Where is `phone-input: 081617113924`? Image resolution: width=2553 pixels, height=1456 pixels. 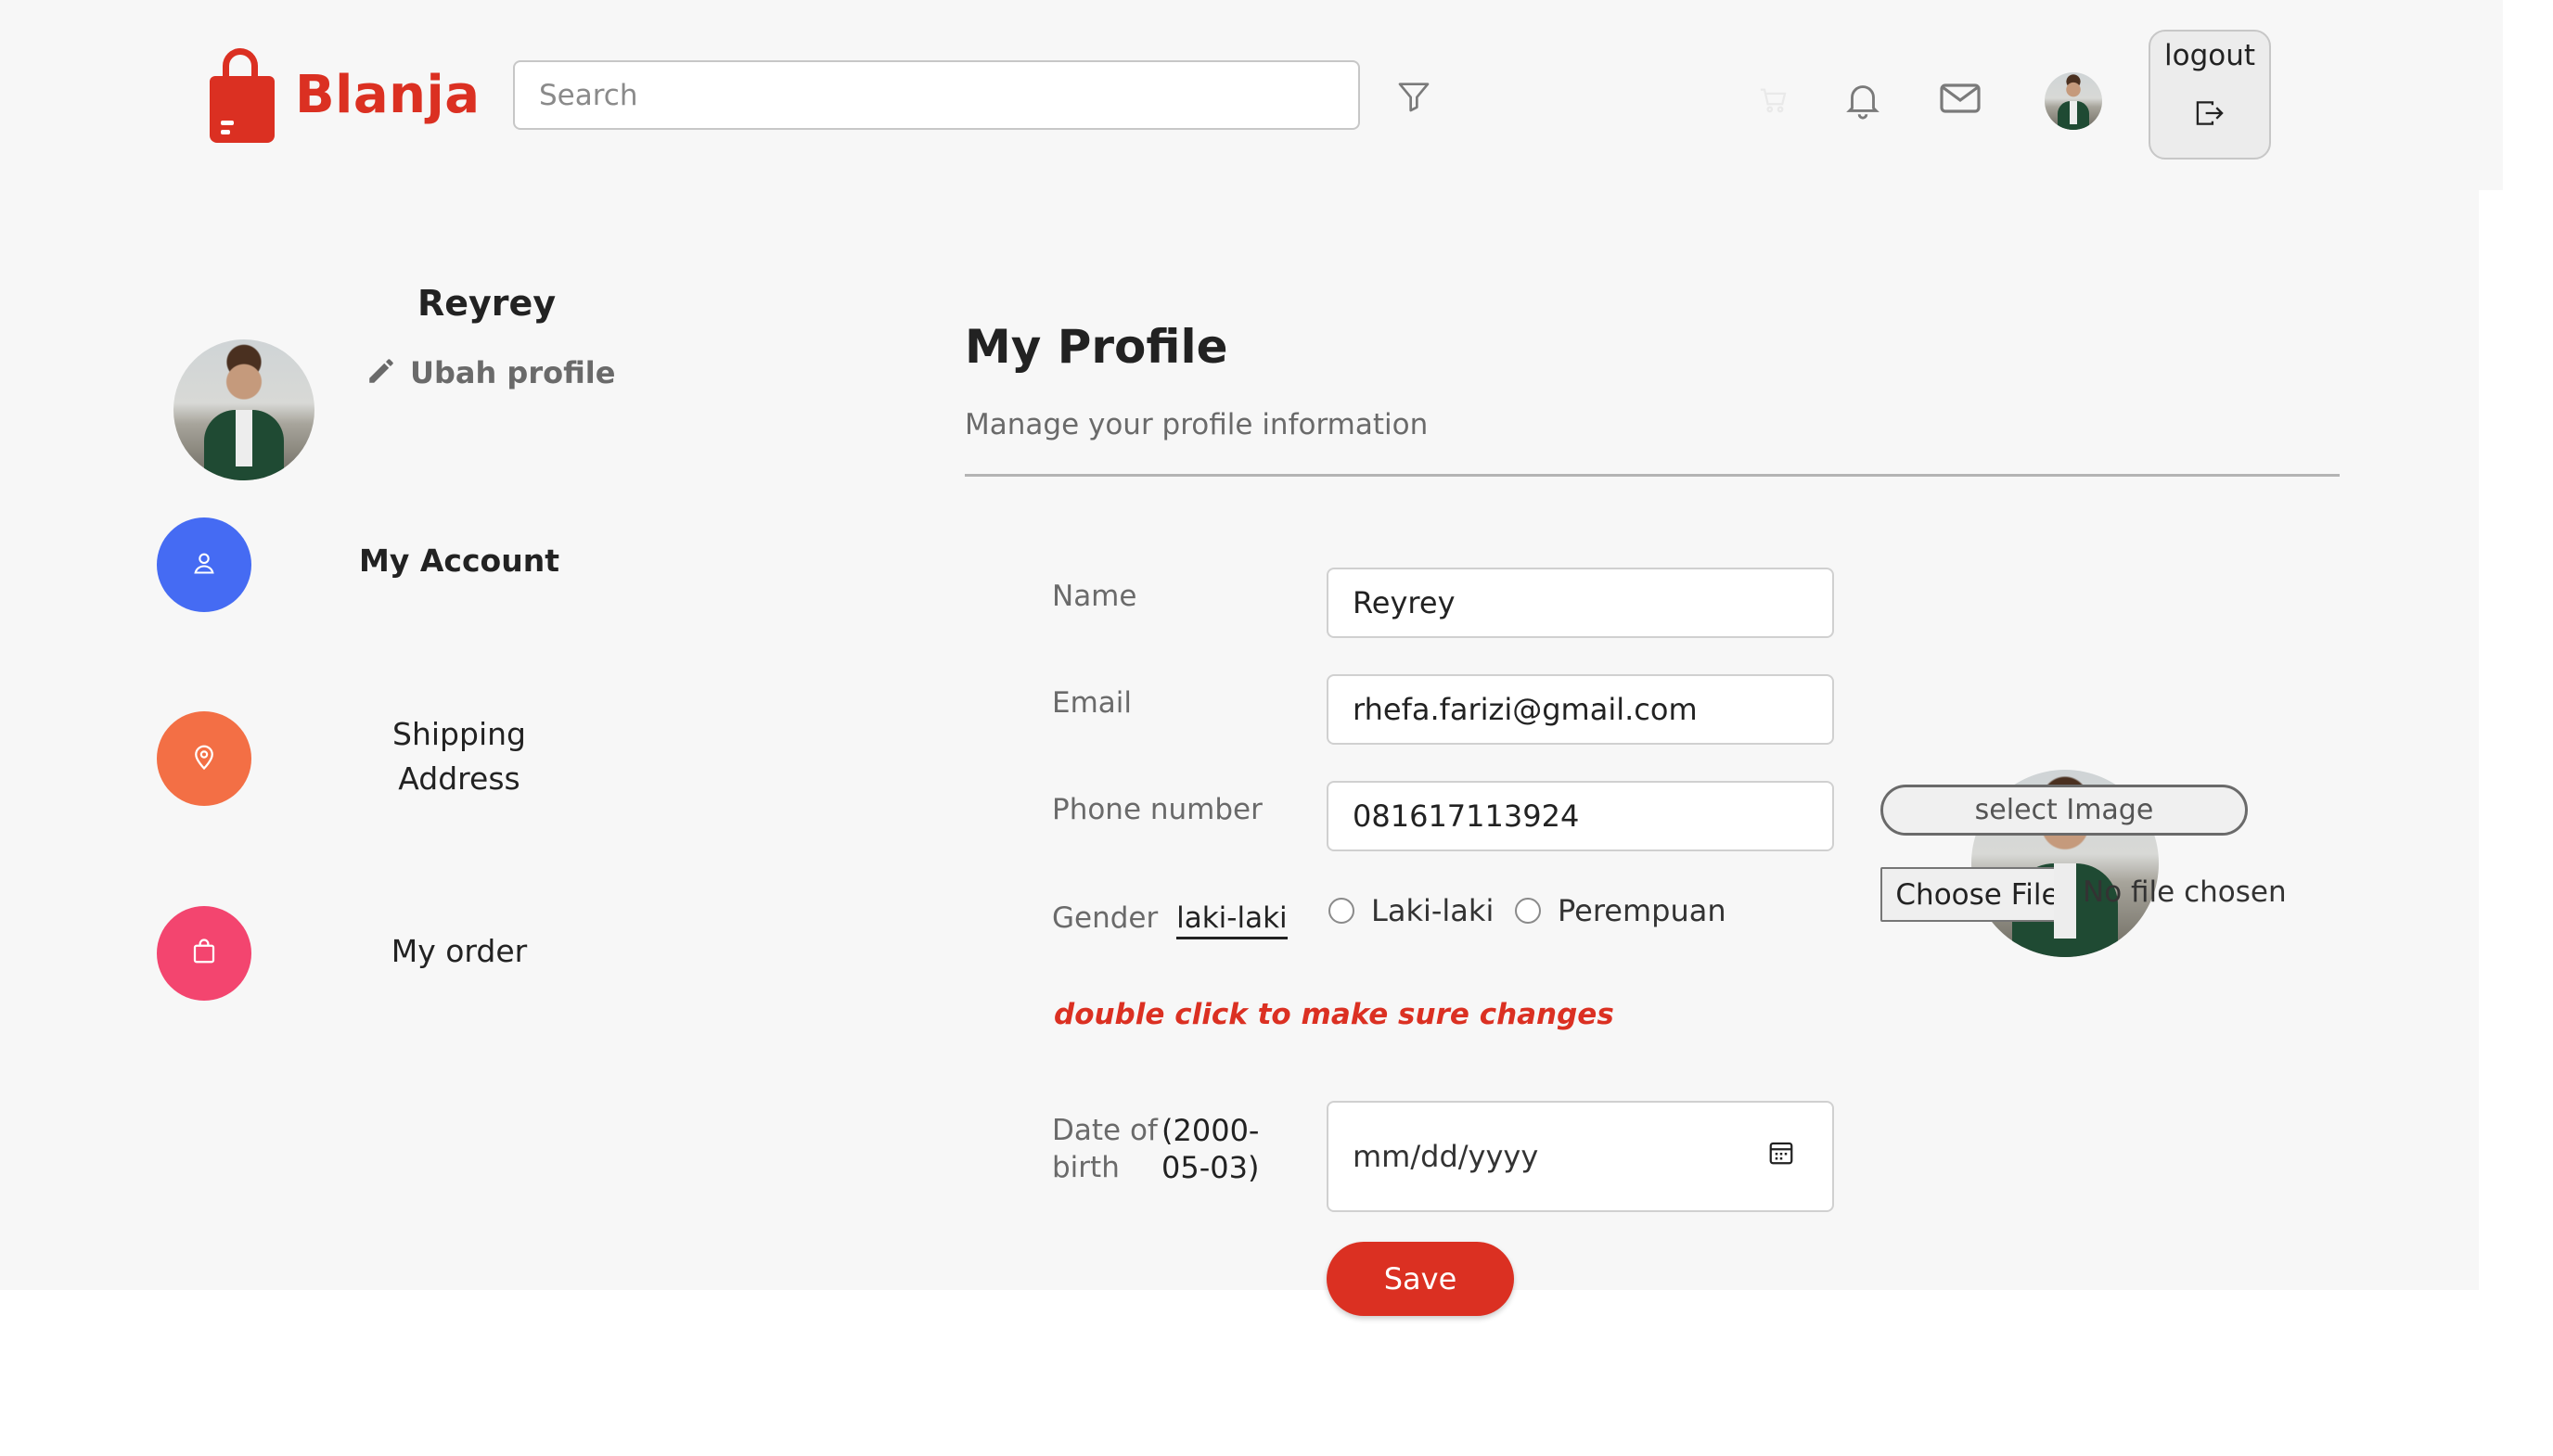
phone-input: 081617113924 is located at coordinates (1581, 816).